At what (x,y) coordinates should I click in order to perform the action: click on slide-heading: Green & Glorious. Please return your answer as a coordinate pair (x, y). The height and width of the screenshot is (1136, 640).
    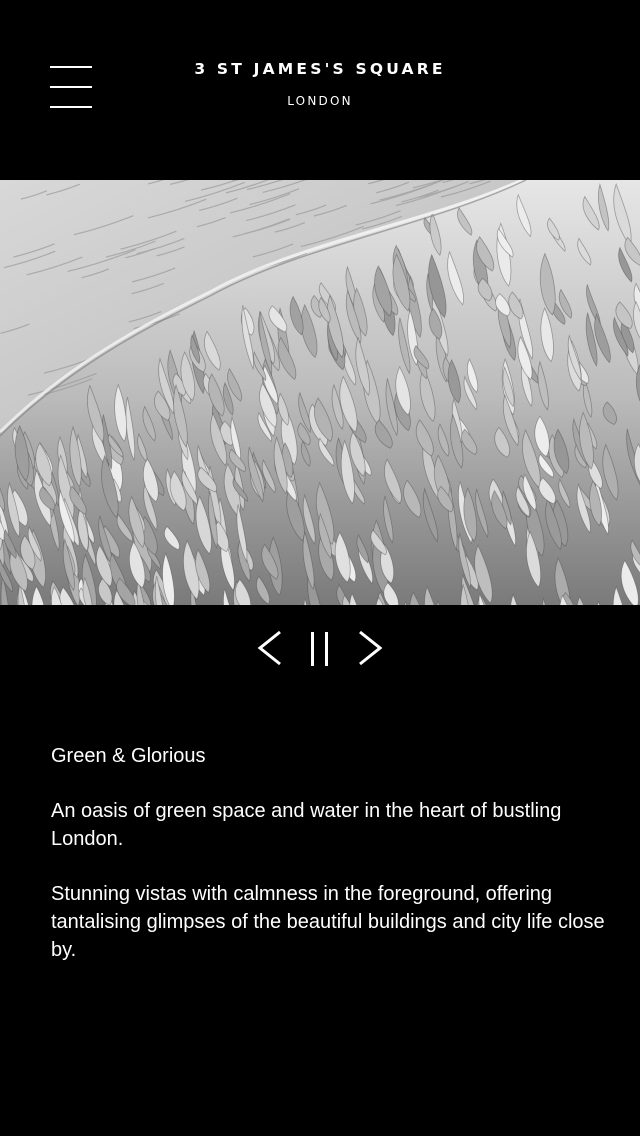
    Looking at the image, I should click on (128, 756).